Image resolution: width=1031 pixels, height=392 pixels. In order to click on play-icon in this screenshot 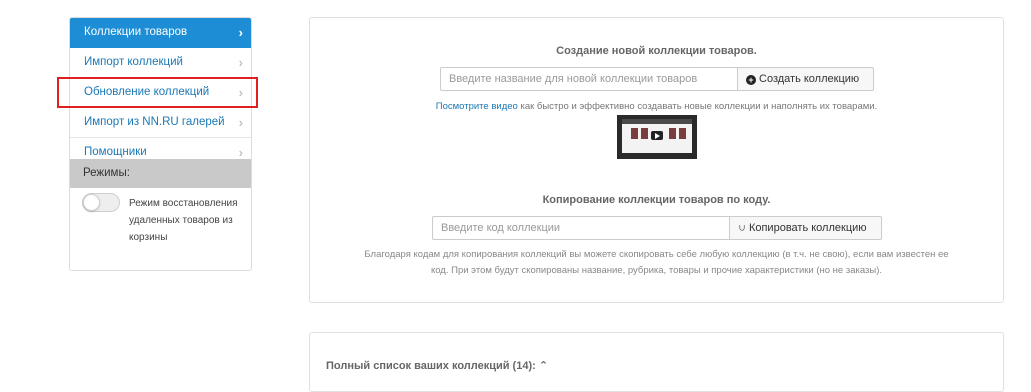, I will do `click(657, 135)`.